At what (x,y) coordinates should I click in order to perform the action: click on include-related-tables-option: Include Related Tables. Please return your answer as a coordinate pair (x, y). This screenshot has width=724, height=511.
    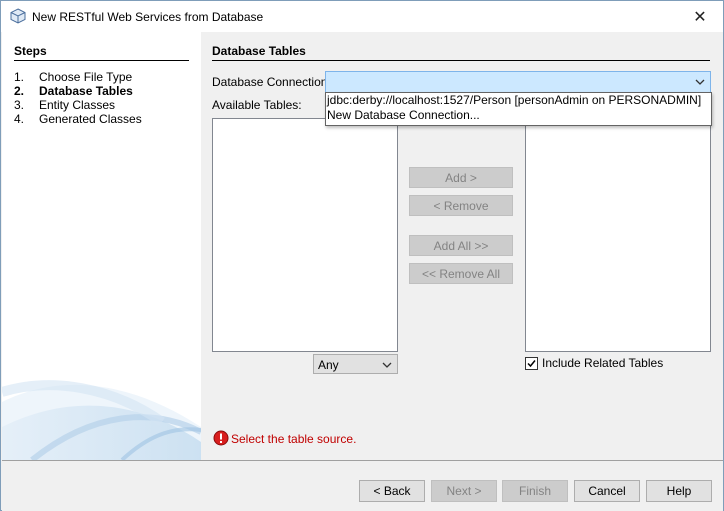
    Looking at the image, I should click on (594, 363).